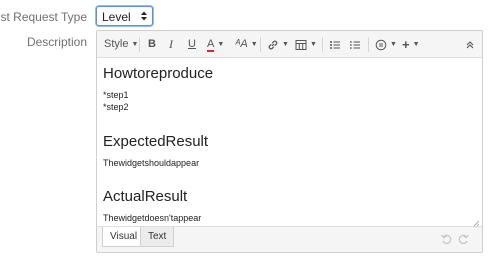  I want to click on underline-button: U, so click(192, 44).